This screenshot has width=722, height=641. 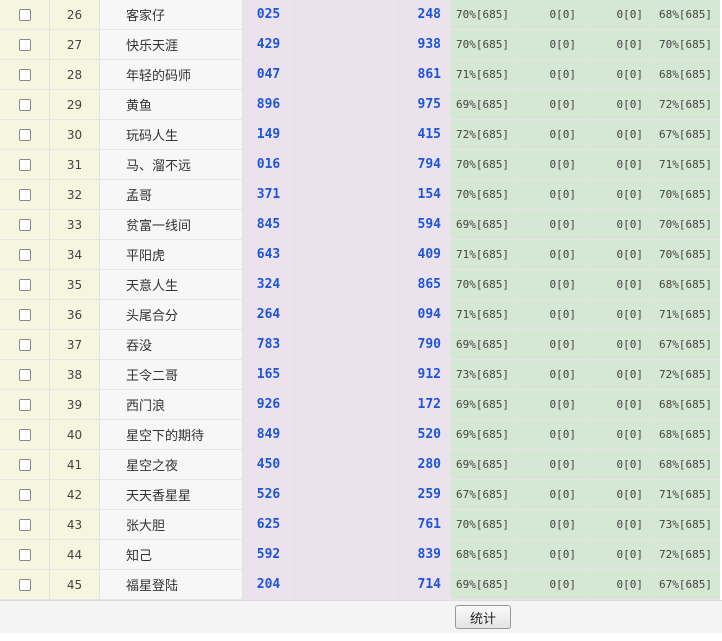 I want to click on table-row: 27 快乐天涯 429 938 70%[685] 0[0] 0[0] 70%[685], so click(x=361, y=45).